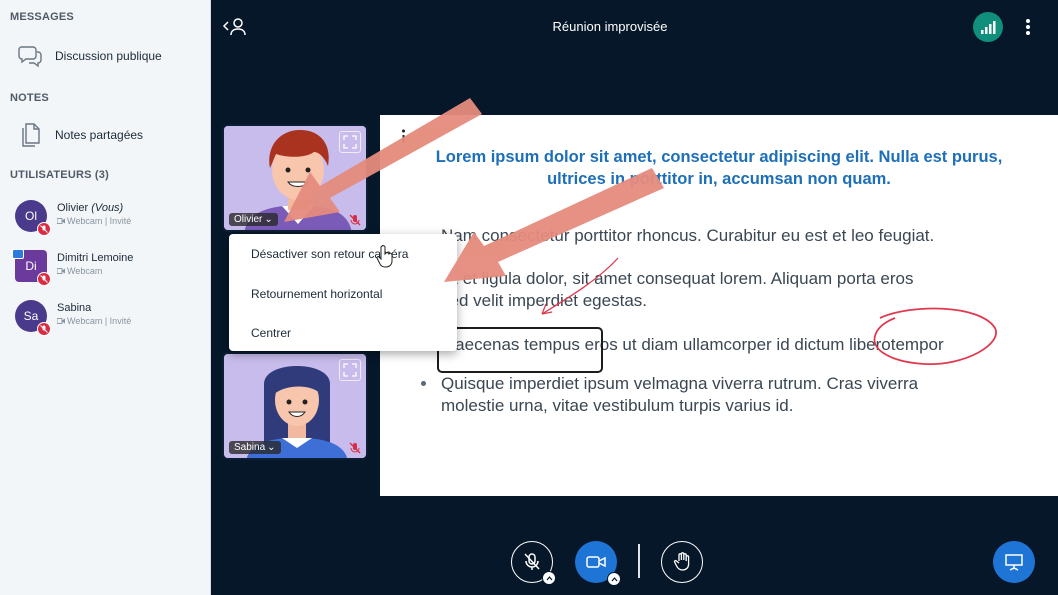 The height and width of the screenshot is (595, 1058). I want to click on microphone-button, so click(533, 563).